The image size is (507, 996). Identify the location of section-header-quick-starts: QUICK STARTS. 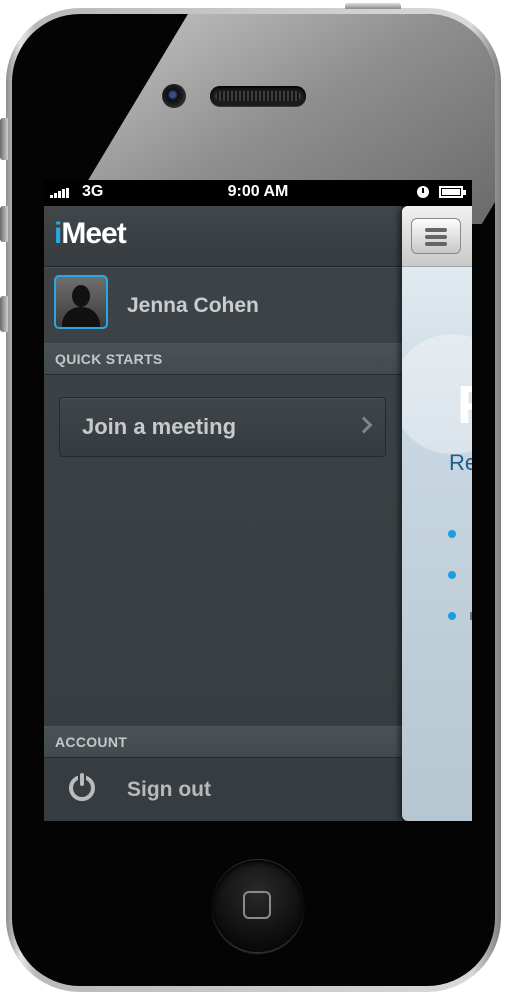
(223, 359).